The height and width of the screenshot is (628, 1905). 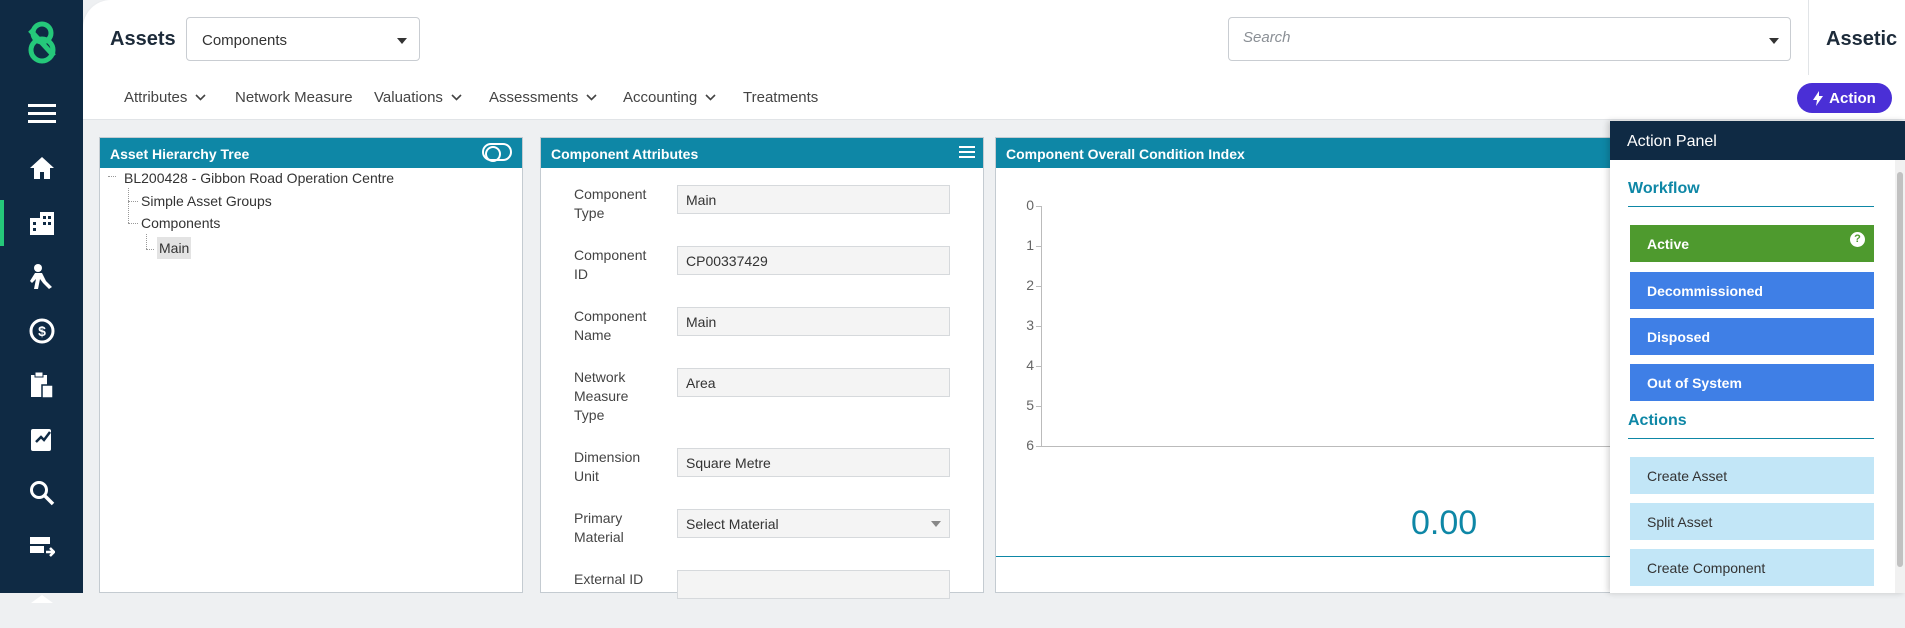 I want to click on dimension-unit-field: Square Metre, so click(x=813, y=462).